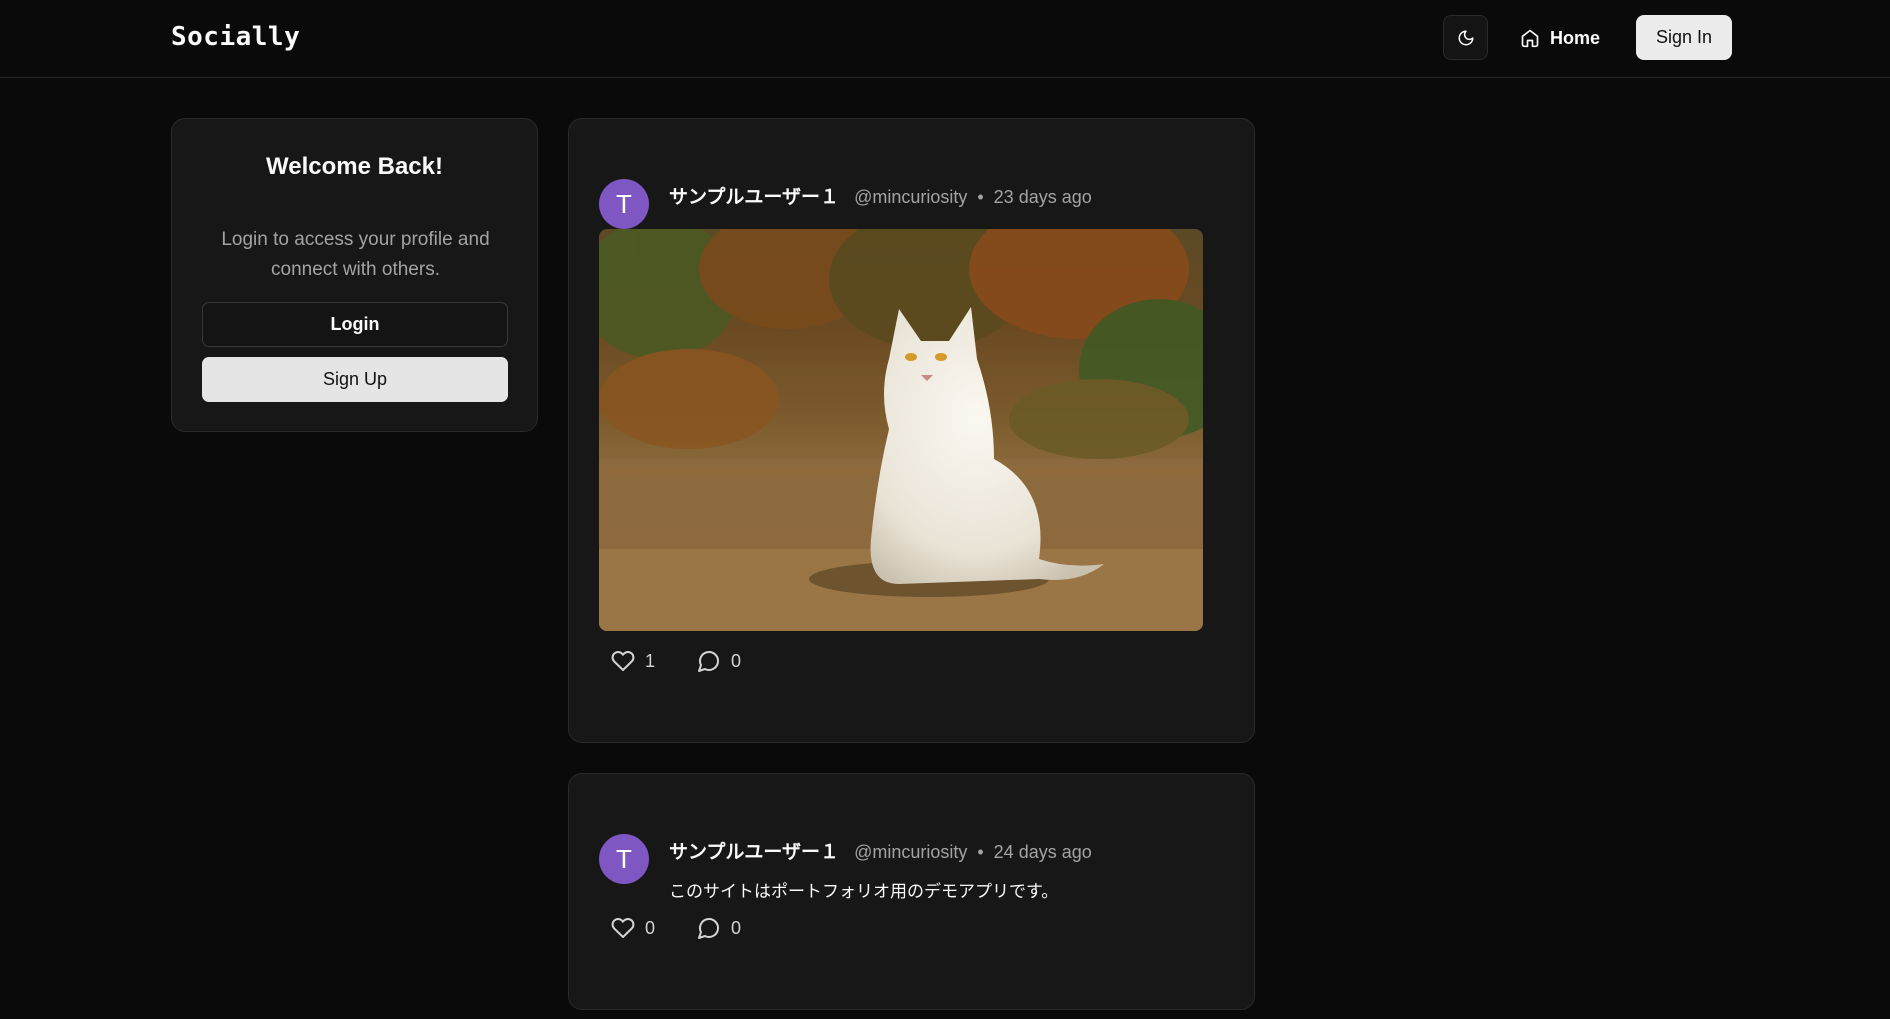  I want to click on moon-icon, so click(1465, 37).